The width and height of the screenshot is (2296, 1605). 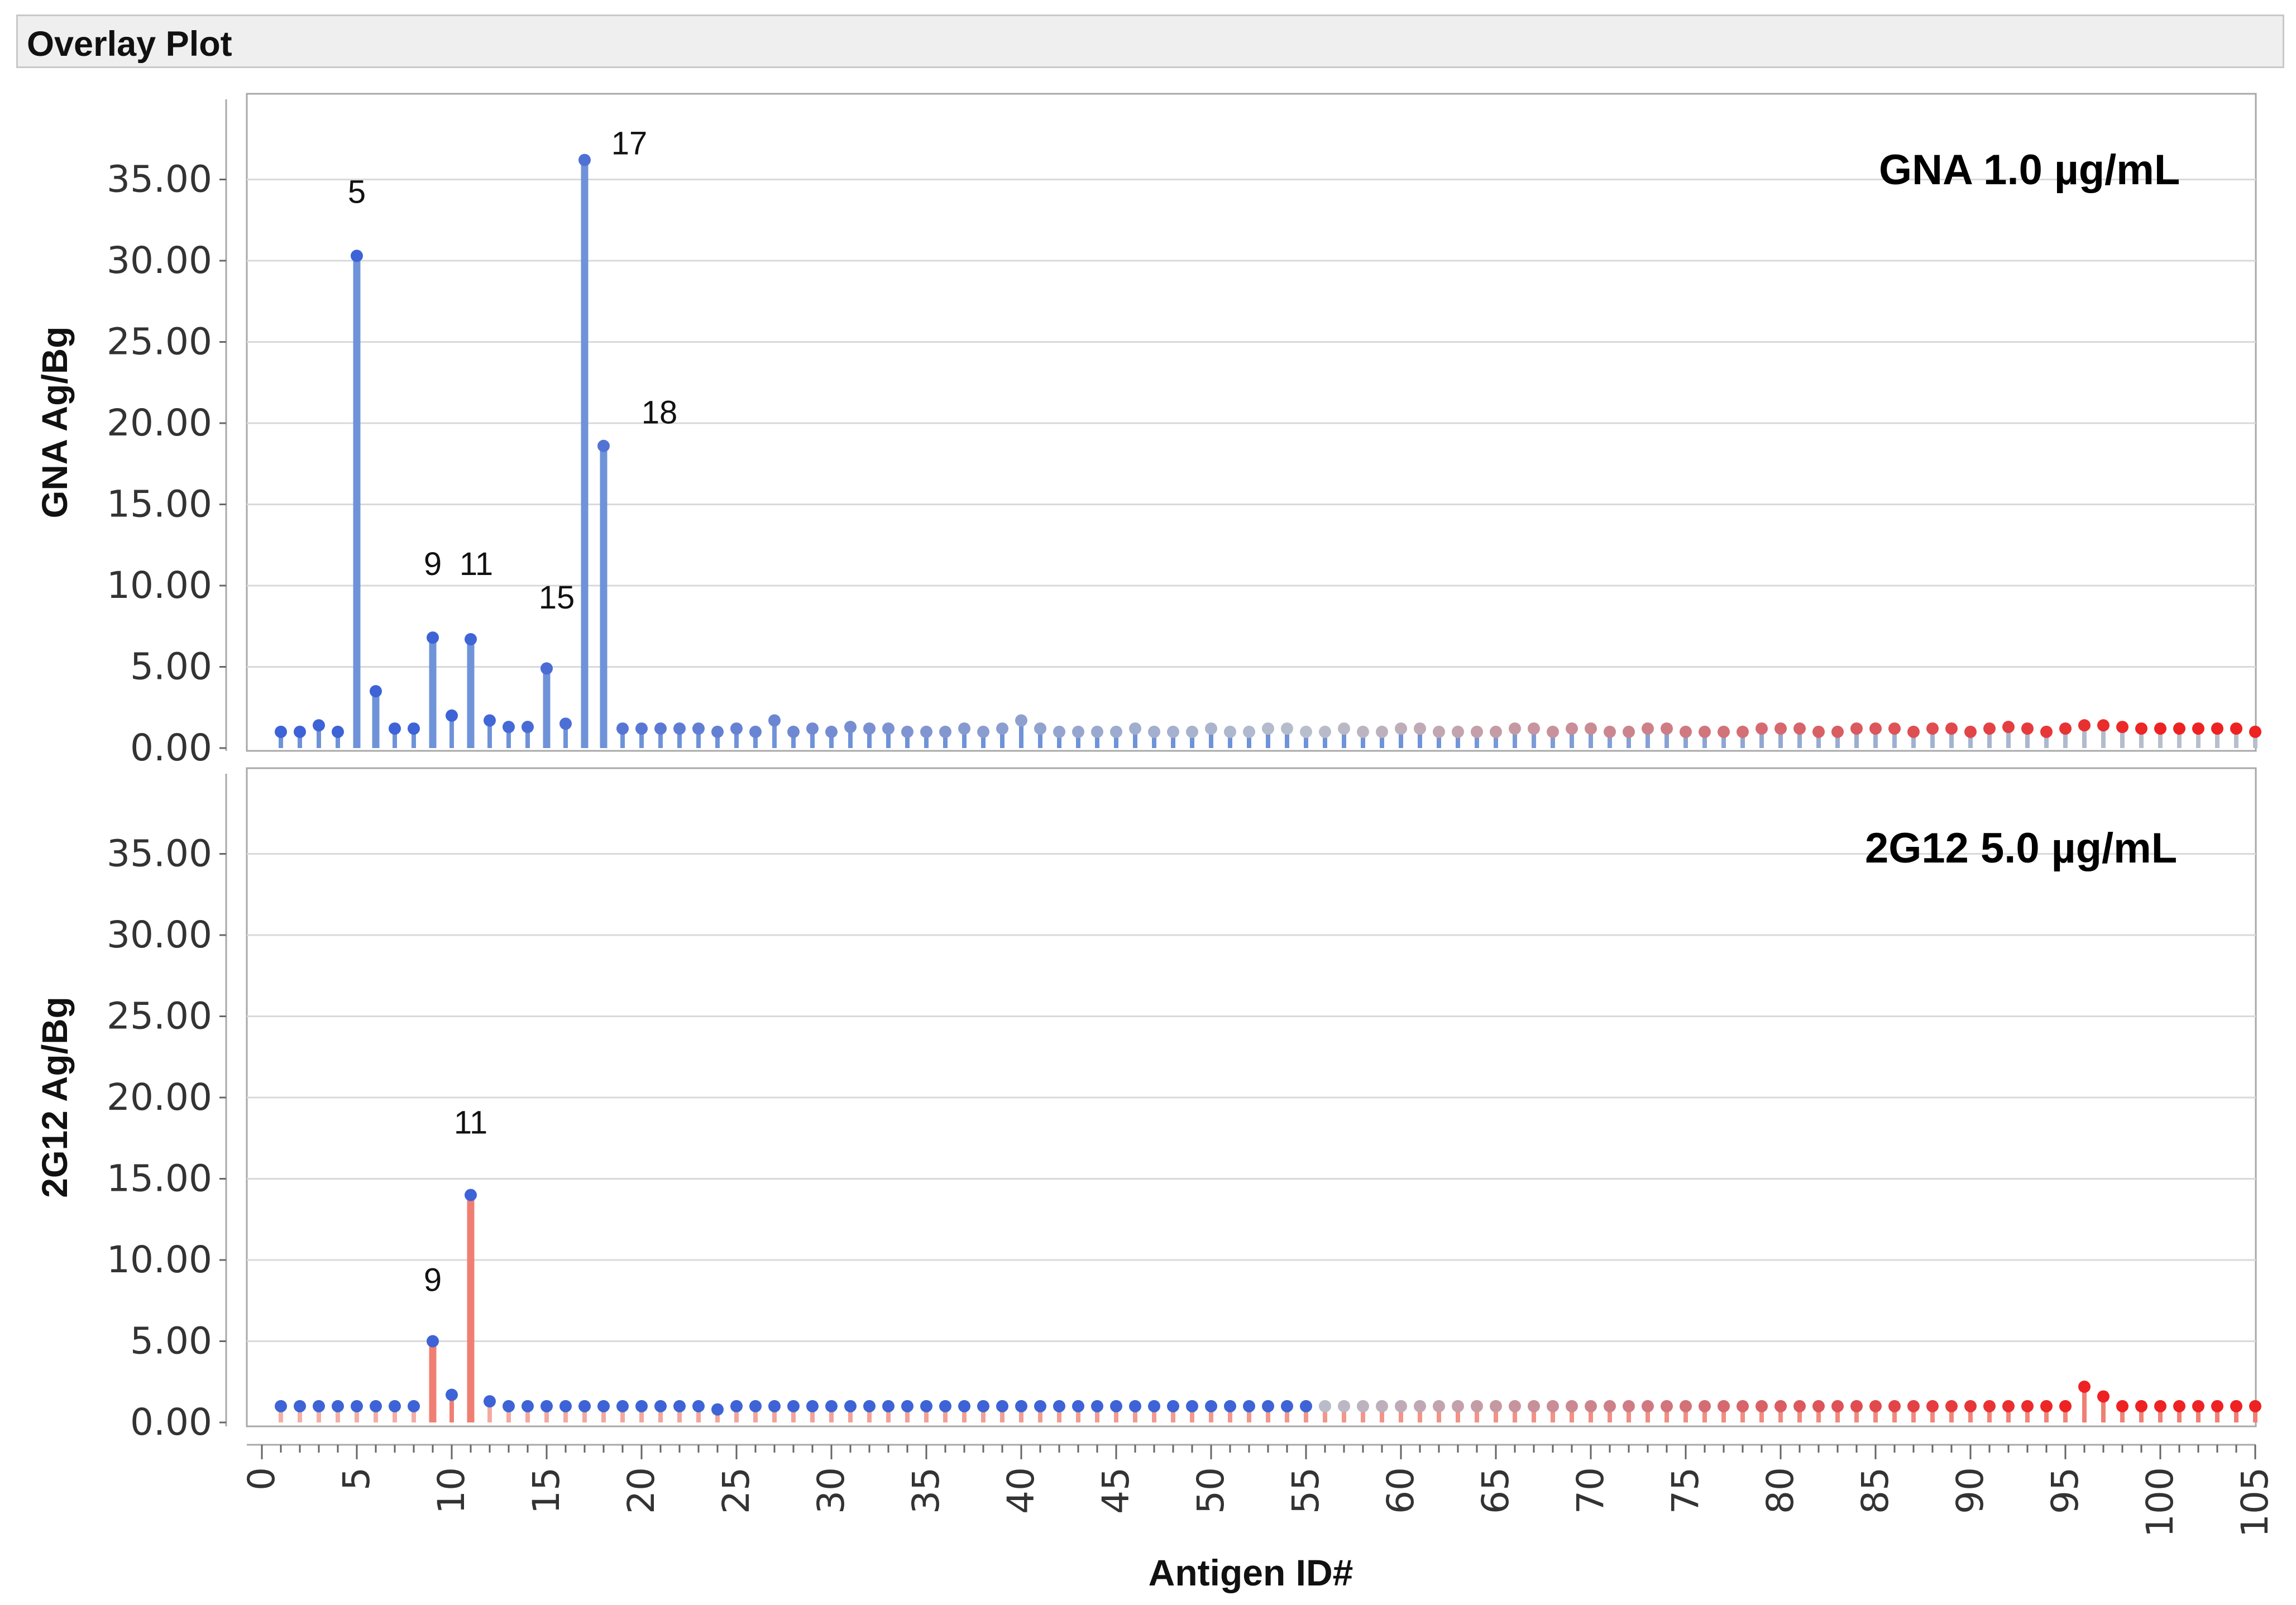 What do you see at coordinates (476, 564) in the screenshot?
I see `peak-label: 11` at bounding box center [476, 564].